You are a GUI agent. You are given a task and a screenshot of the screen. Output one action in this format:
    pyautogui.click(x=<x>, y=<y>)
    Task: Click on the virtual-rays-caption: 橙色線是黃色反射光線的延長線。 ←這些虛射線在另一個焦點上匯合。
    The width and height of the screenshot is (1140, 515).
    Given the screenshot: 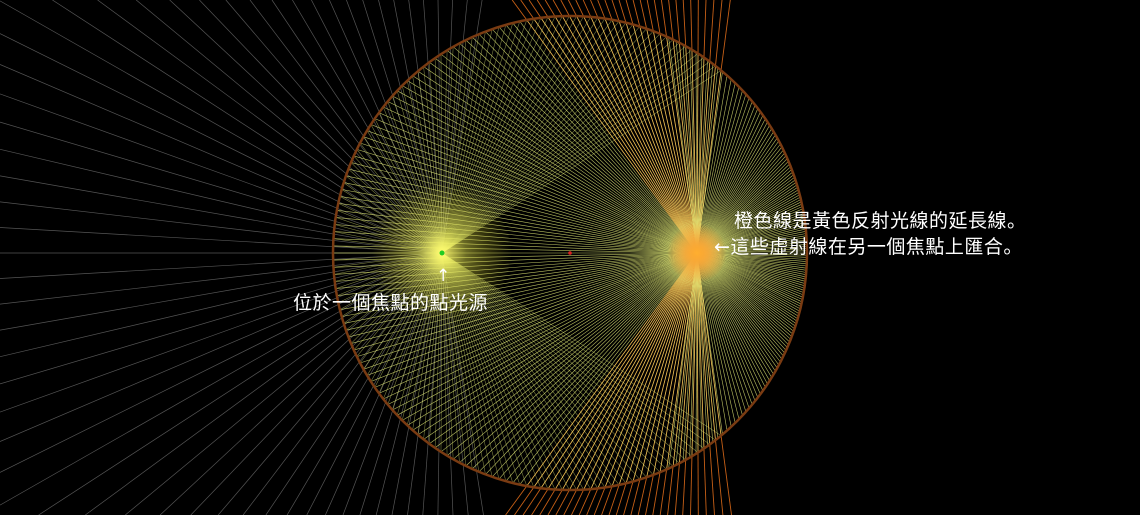 What is the action you would take?
    pyautogui.click(x=870, y=234)
    